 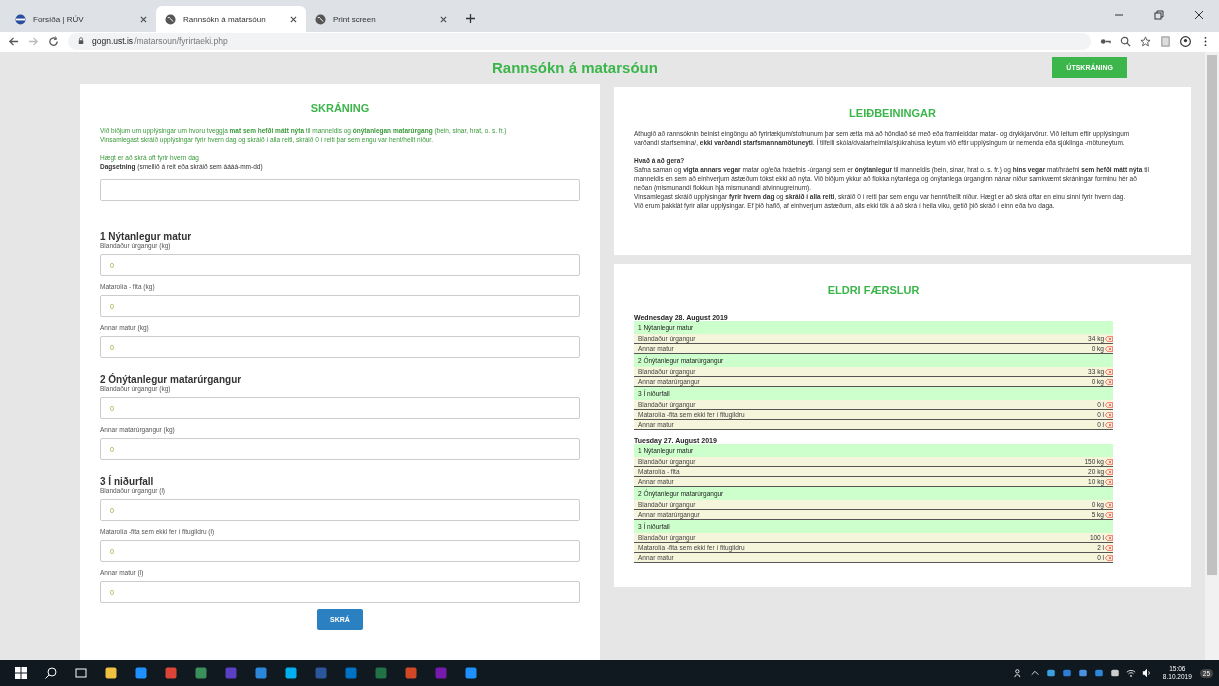 I want to click on wifi-icon, so click(x=1130, y=673).